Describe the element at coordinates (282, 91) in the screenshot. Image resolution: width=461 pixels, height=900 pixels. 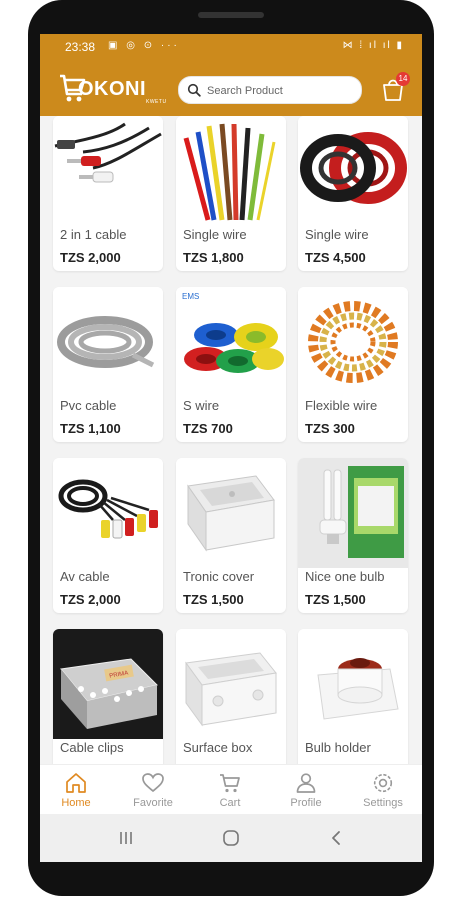
I see `search-input` at that location.